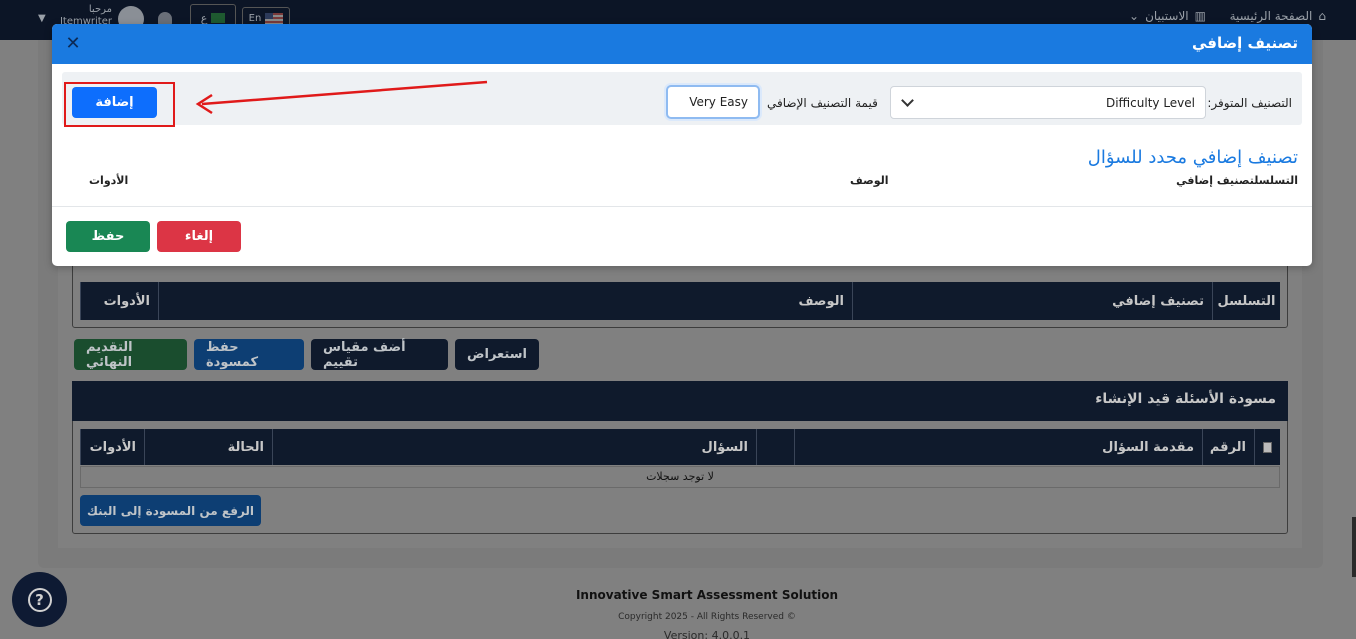  What do you see at coordinates (682, 44) in the screenshot?
I see `modal-header: تصنيف إضافي ✕` at bounding box center [682, 44].